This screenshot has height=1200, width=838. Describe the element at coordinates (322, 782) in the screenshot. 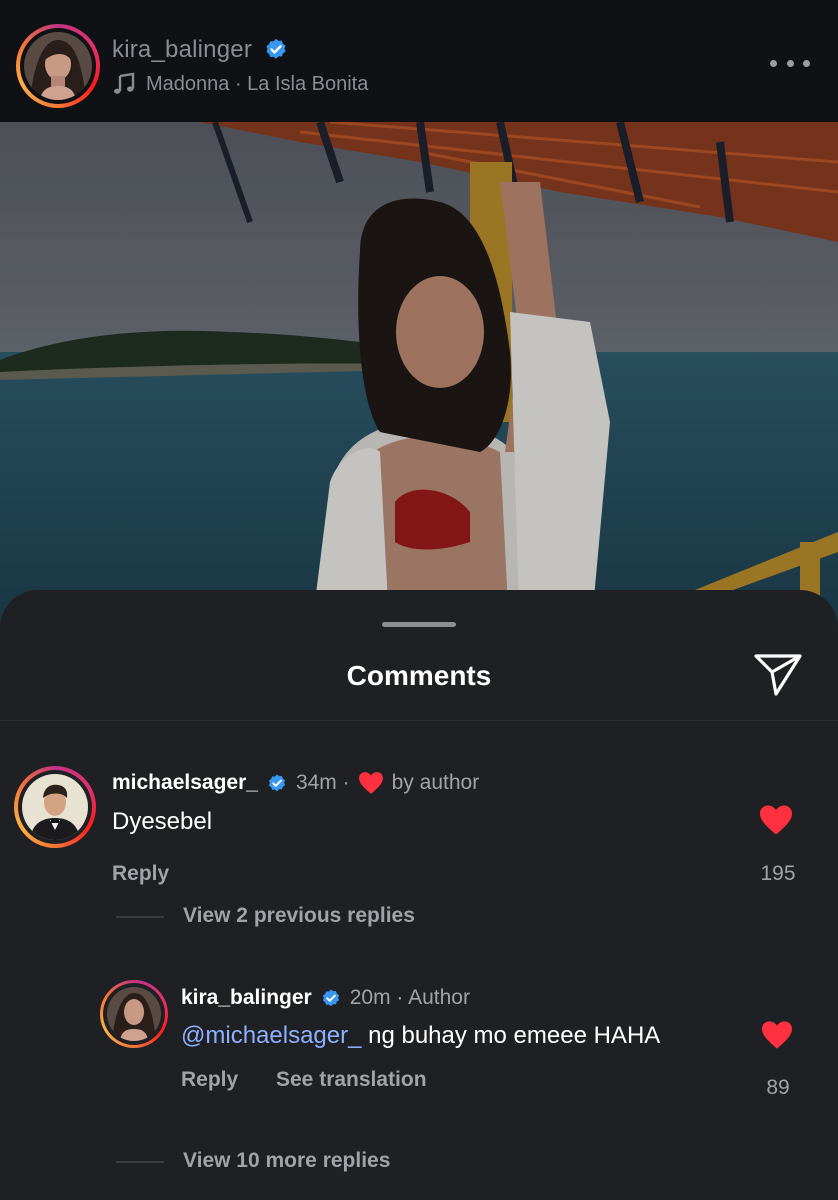

I see `comment-time: 34m ·` at that location.